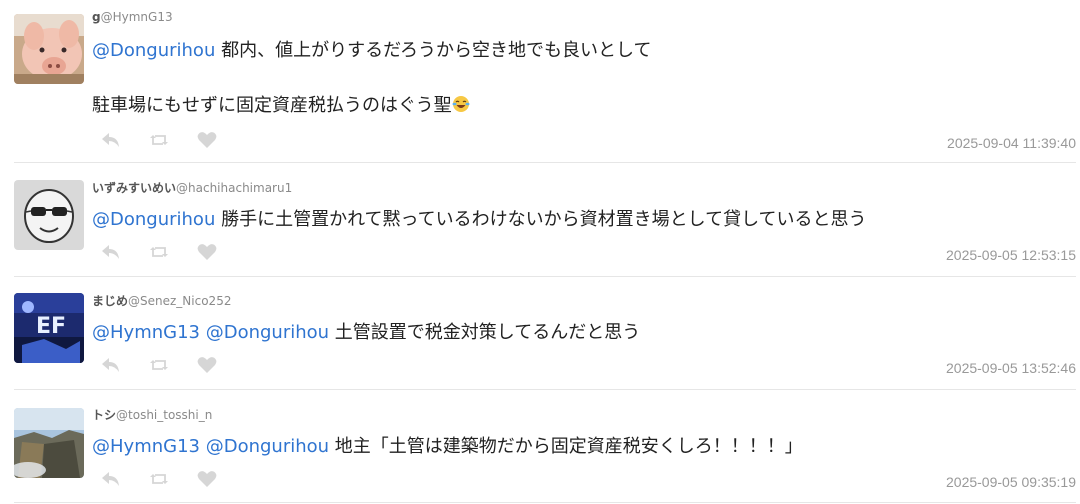  I want to click on timestamp: 2025-09-05 12:53:15, so click(1011, 255).